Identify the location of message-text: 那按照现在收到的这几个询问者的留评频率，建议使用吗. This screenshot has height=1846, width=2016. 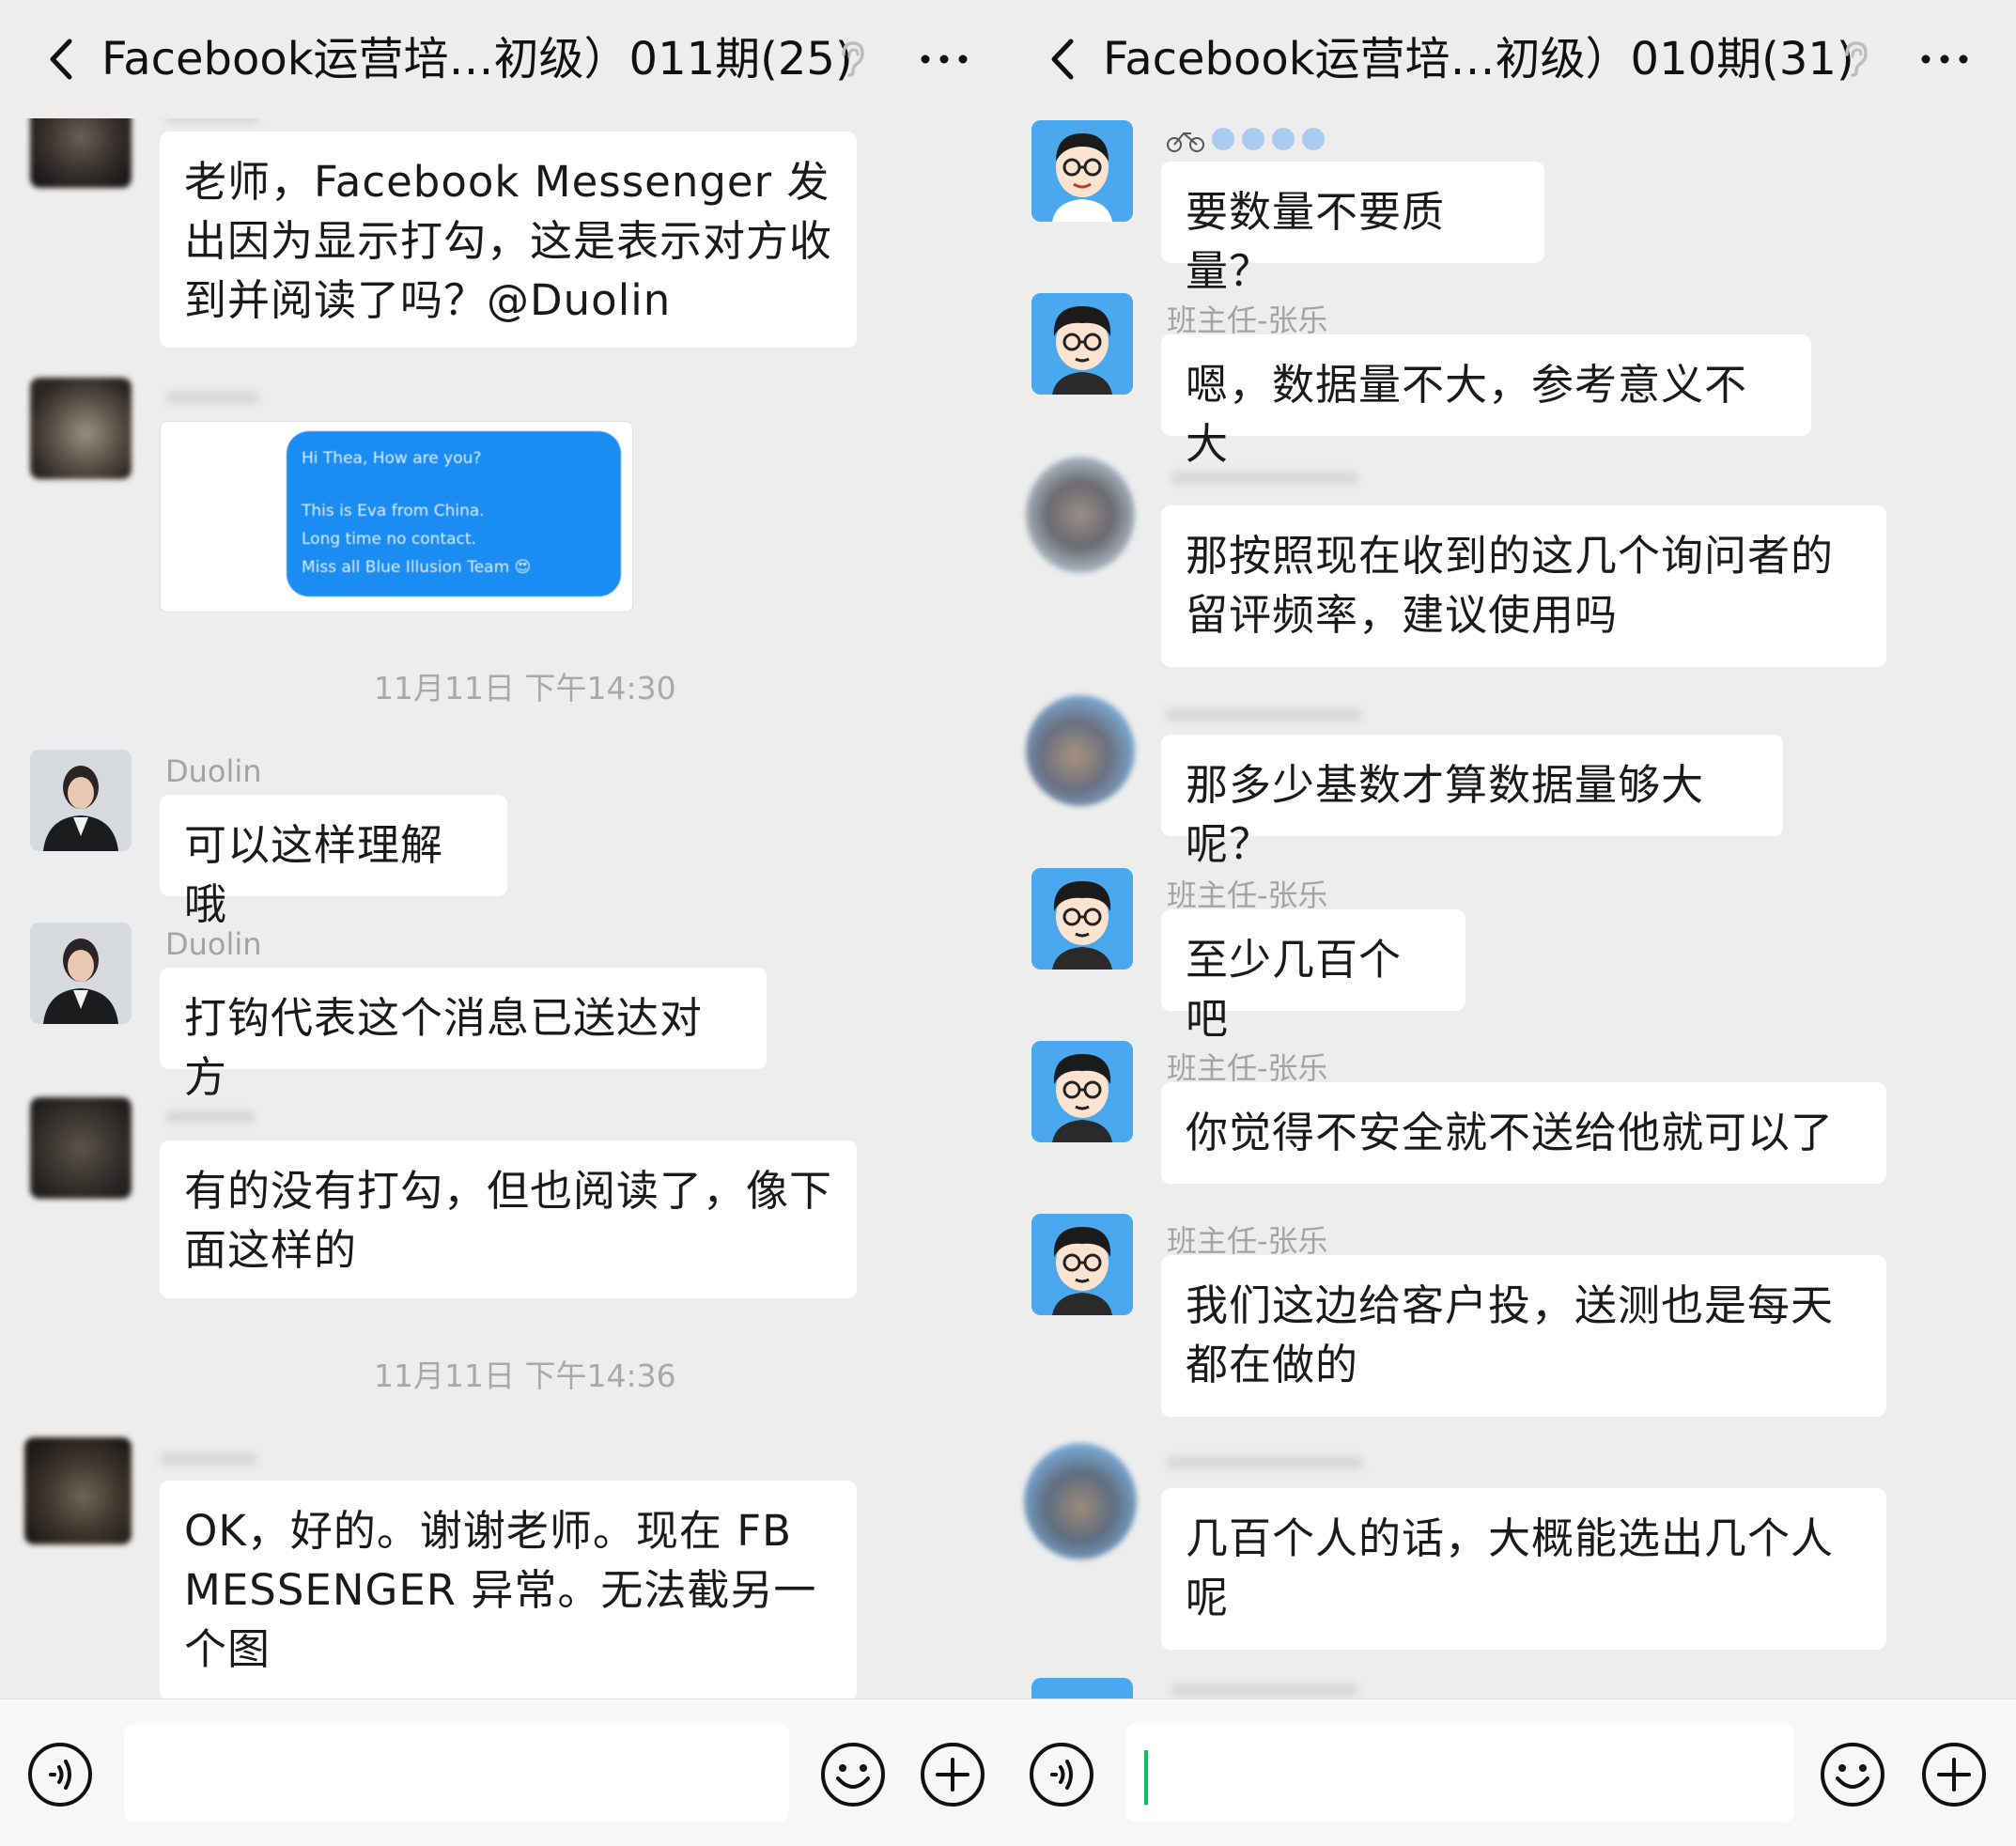
(1510, 585).